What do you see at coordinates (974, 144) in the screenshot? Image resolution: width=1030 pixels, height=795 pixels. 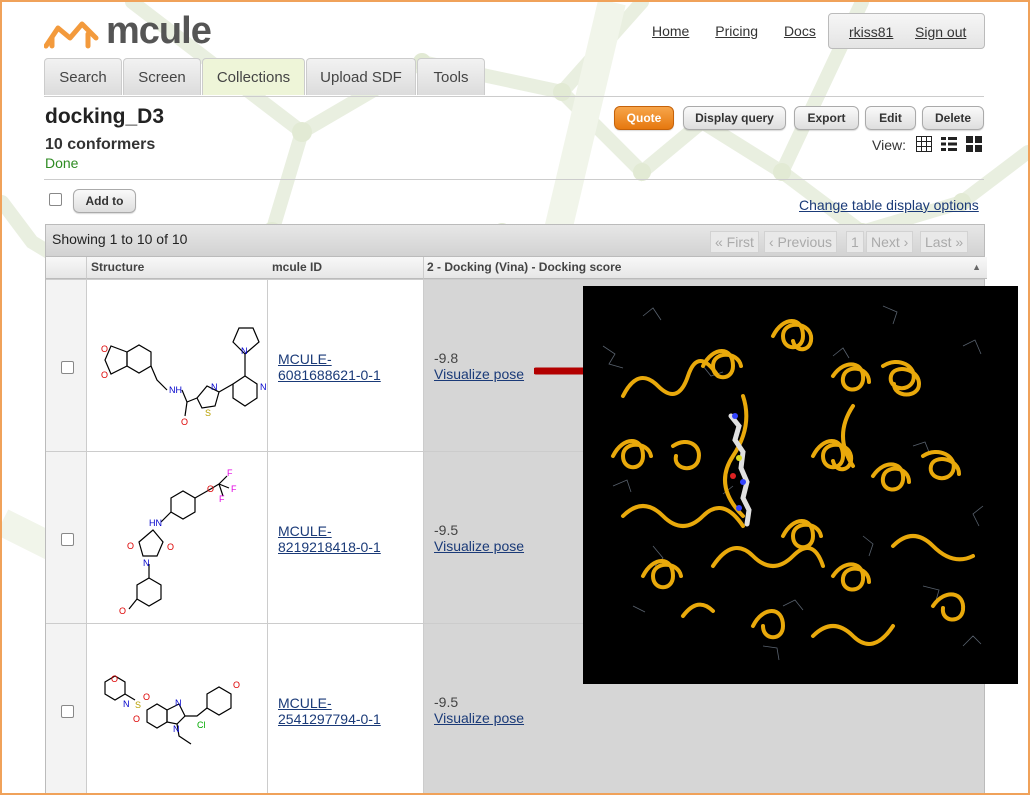 I see `tile-view-icon` at bounding box center [974, 144].